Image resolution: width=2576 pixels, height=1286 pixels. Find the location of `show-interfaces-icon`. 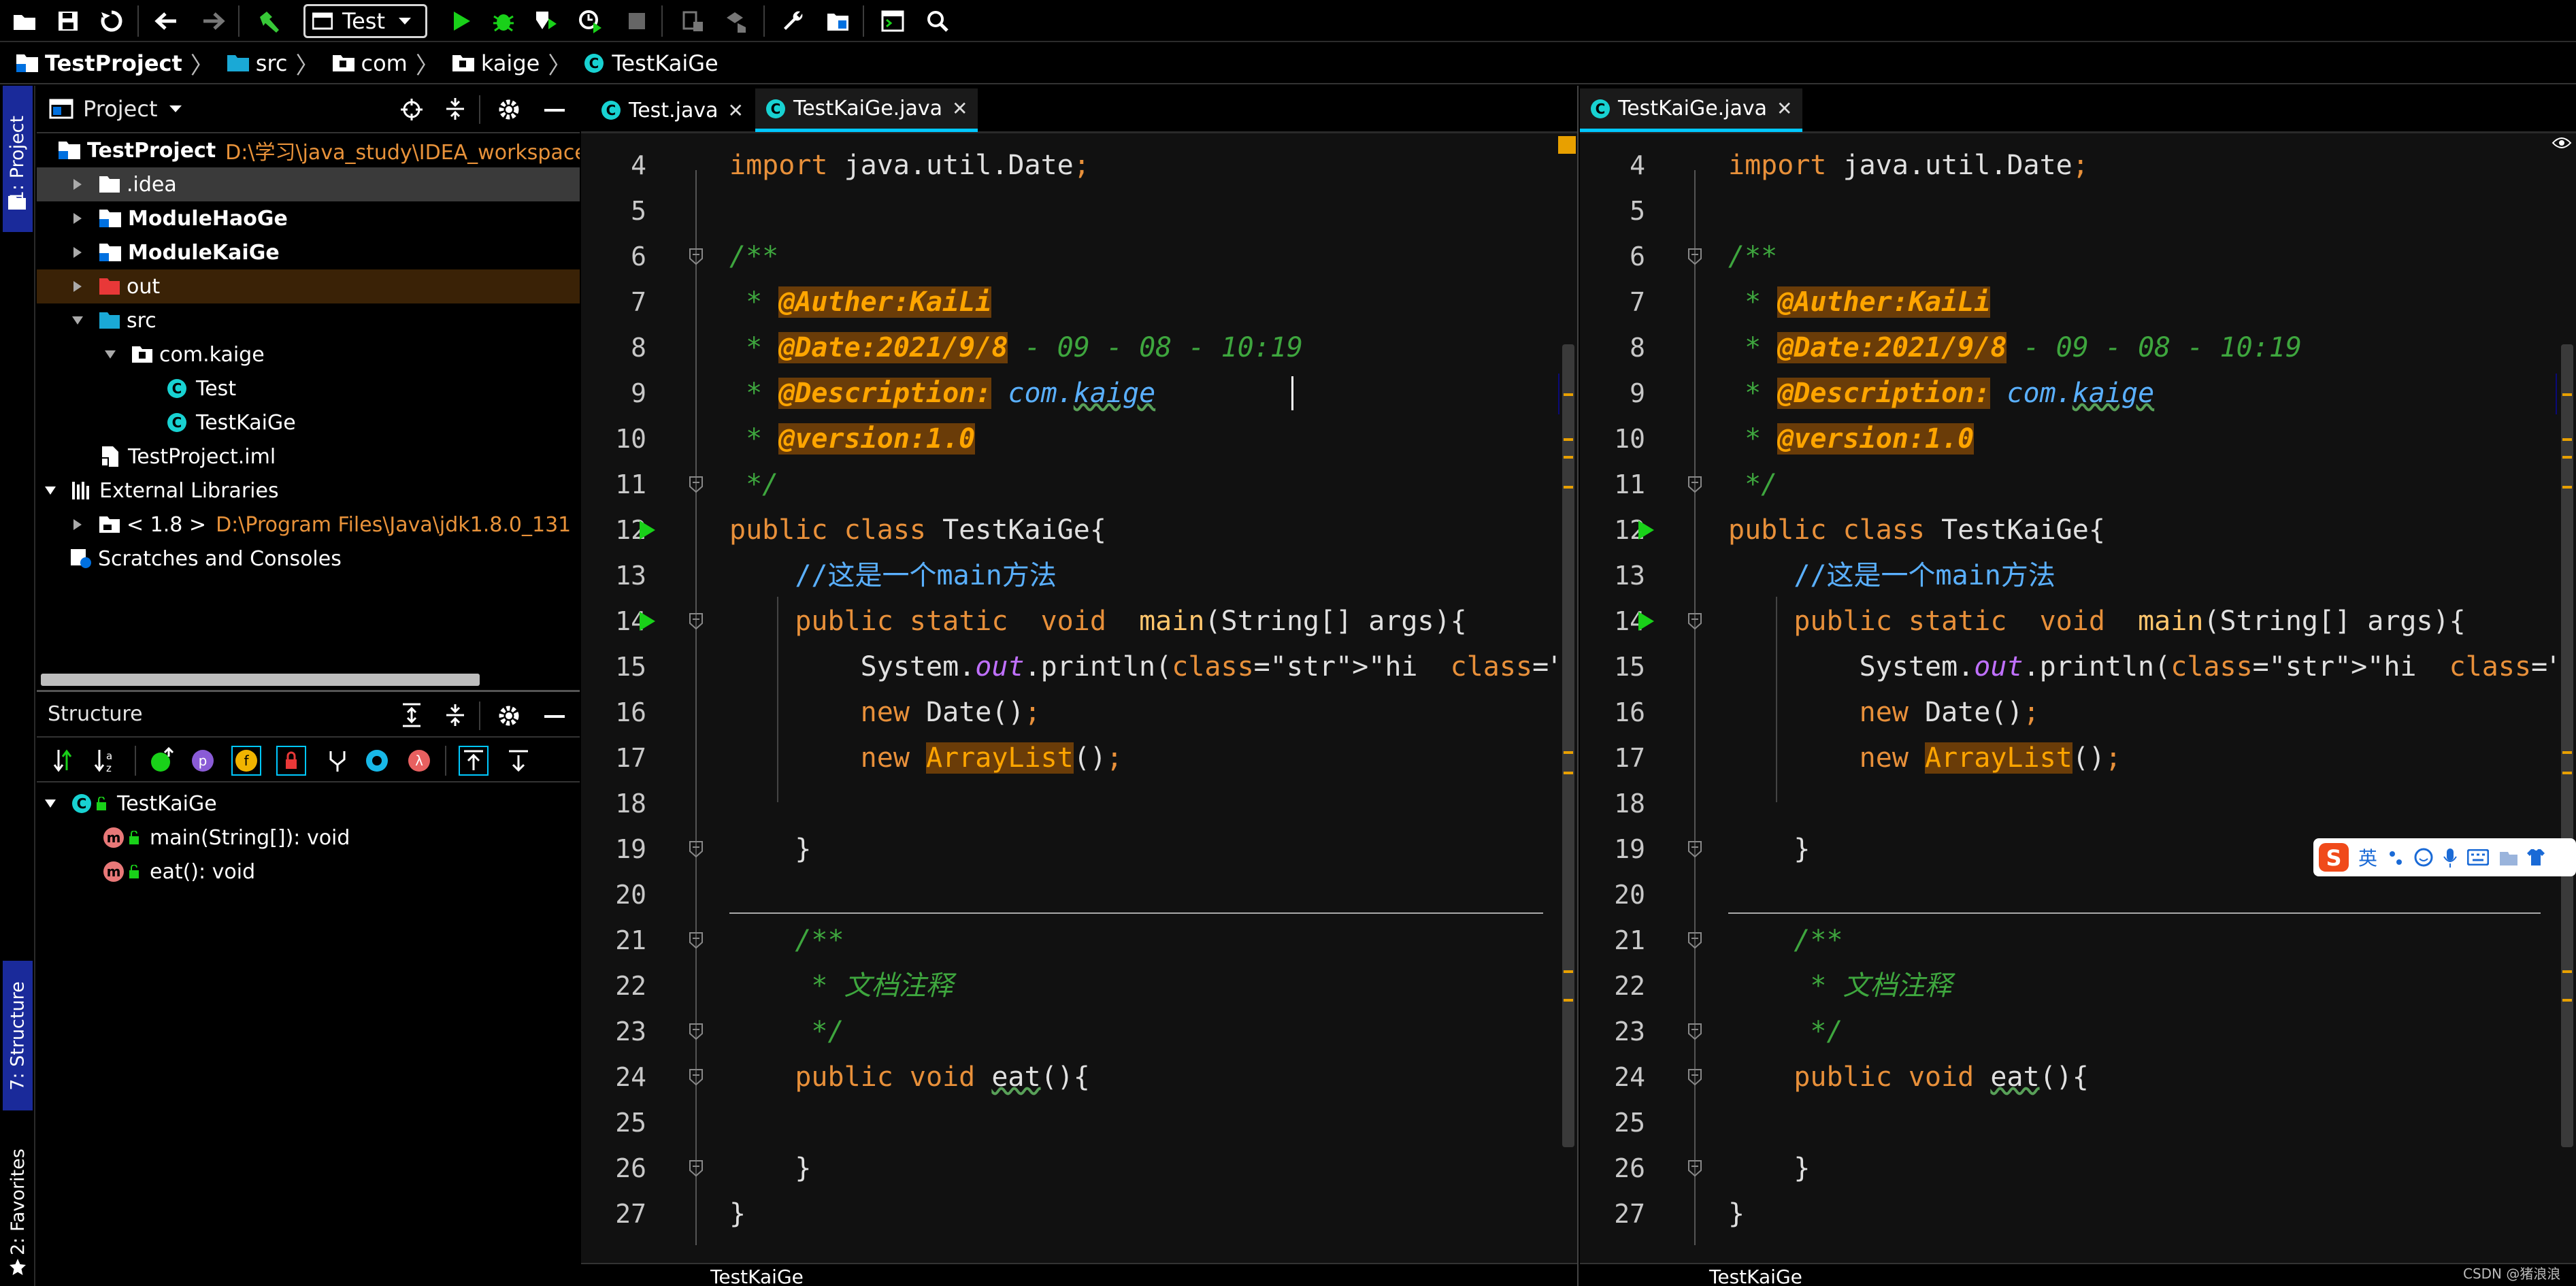

show-interfaces-icon is located at coordinates (377, 760).